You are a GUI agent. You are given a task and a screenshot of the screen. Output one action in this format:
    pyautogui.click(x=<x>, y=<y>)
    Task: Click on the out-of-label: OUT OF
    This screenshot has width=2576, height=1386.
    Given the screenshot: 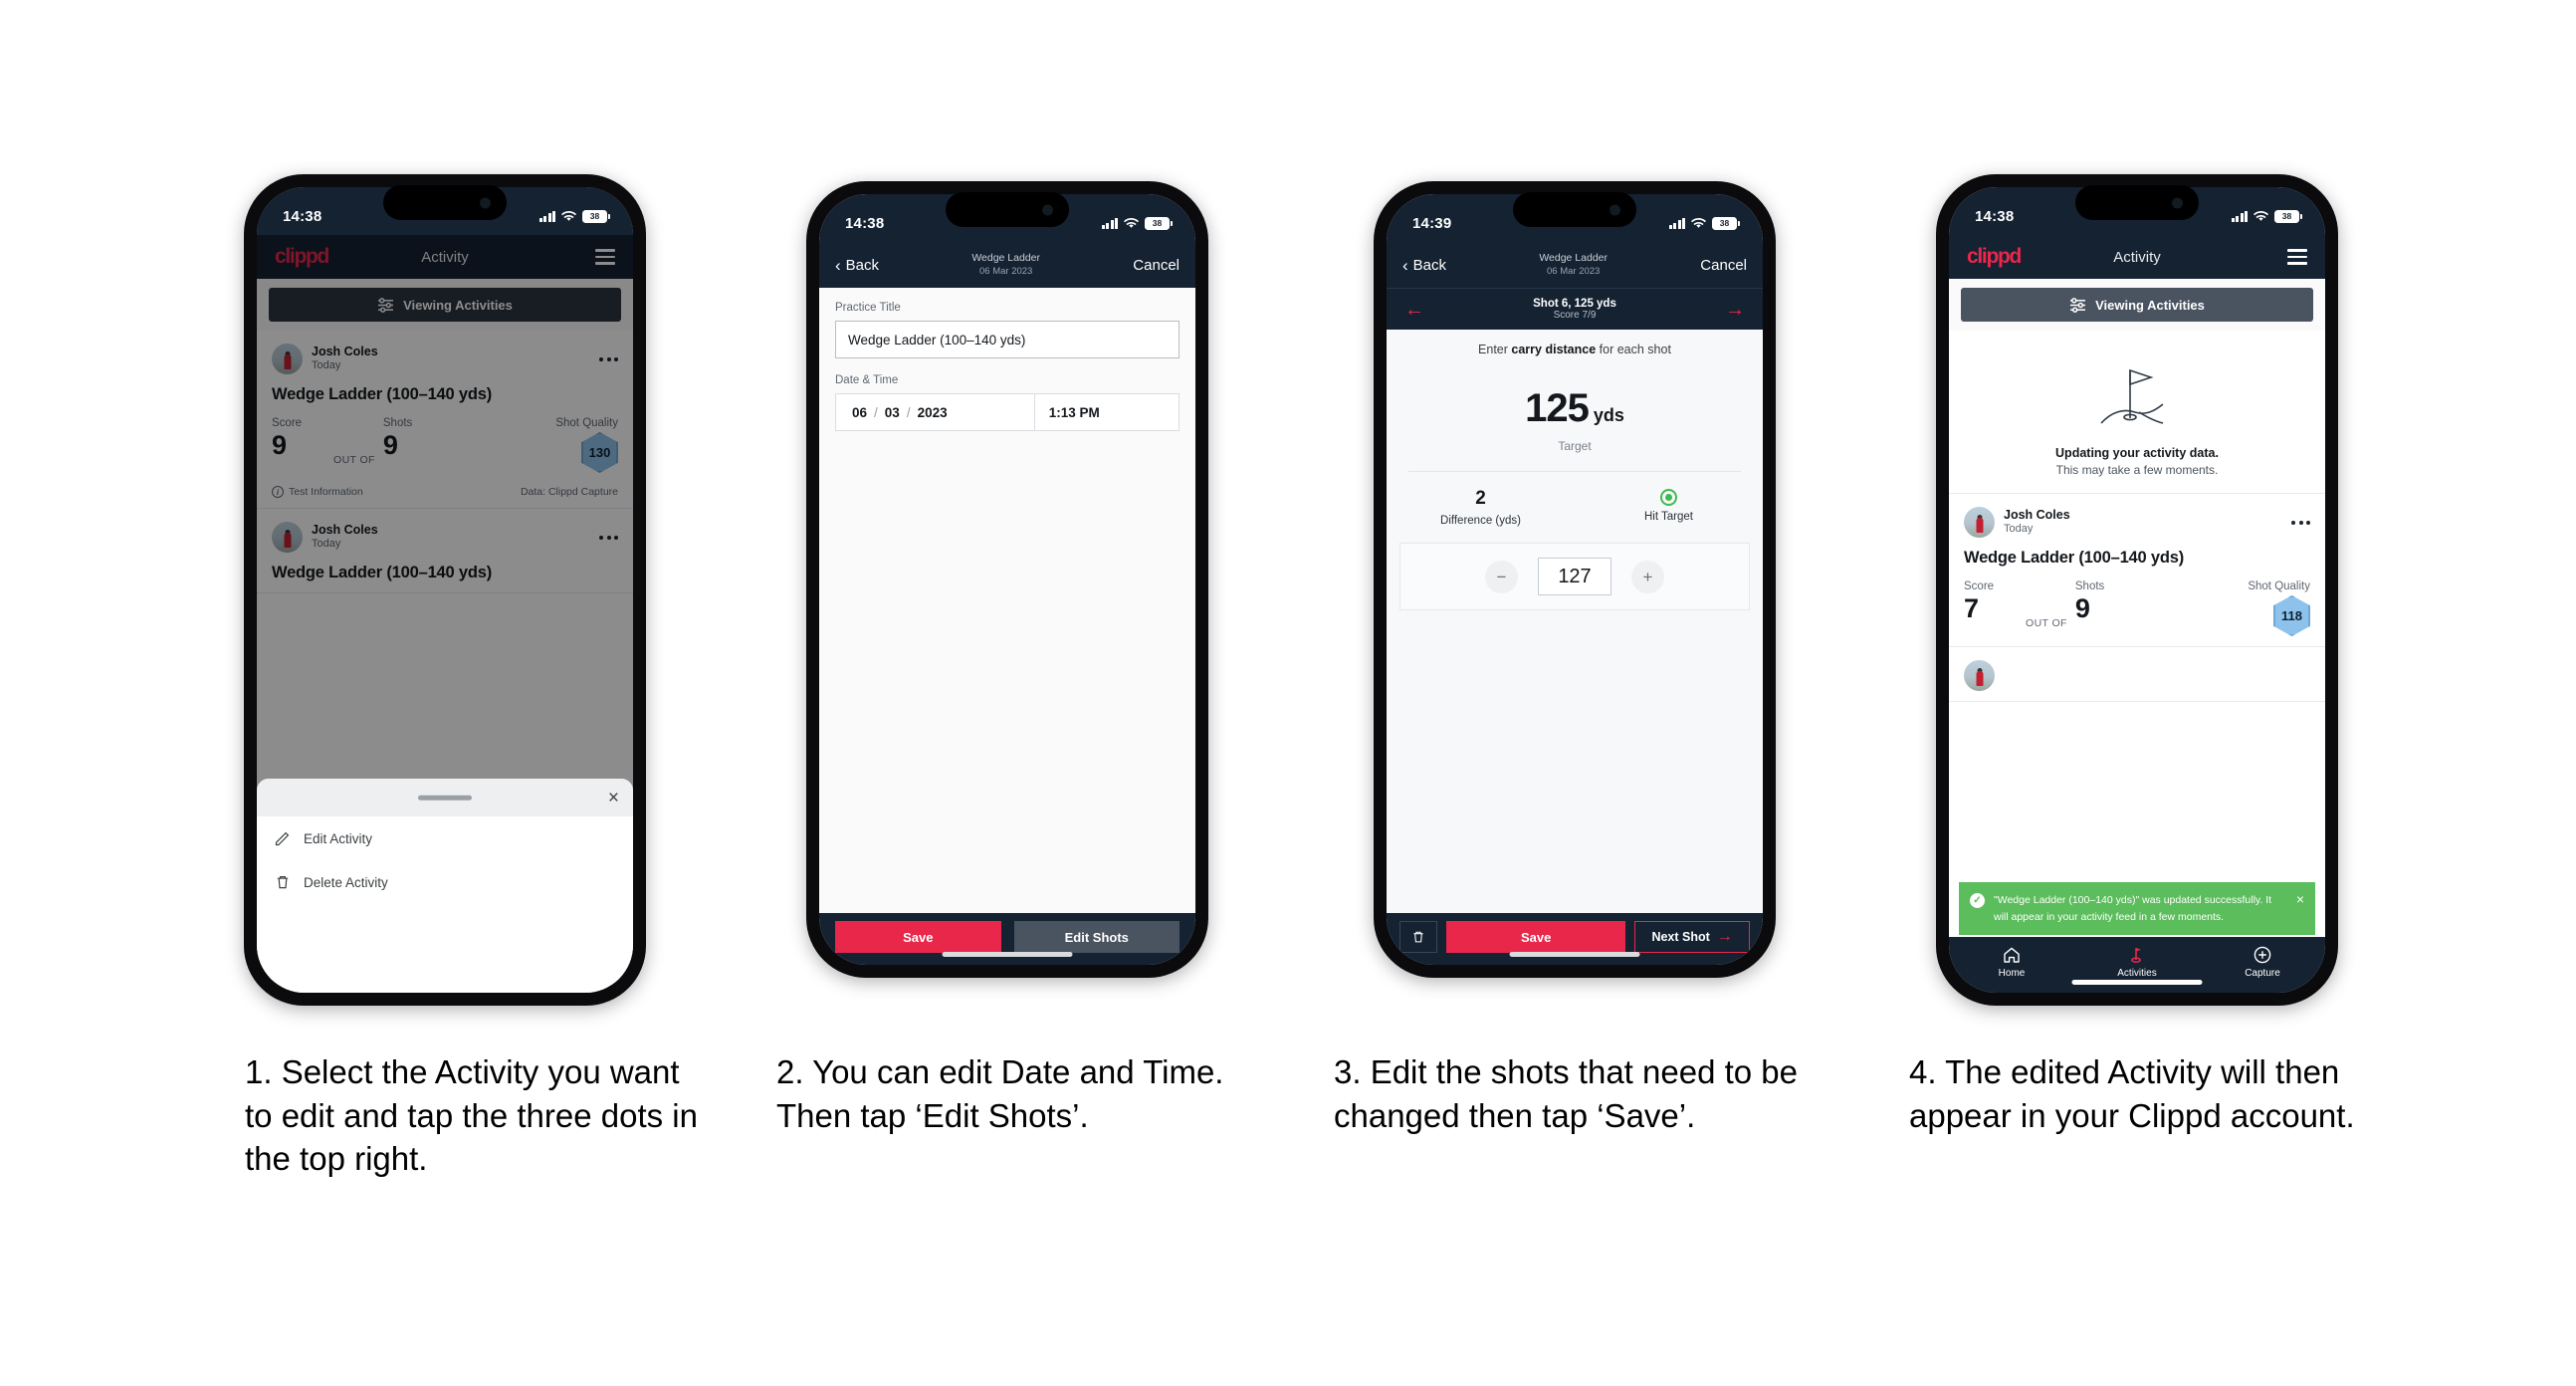 What is the action you would take?
    pyautogui.click(x=2046, y=623)
    